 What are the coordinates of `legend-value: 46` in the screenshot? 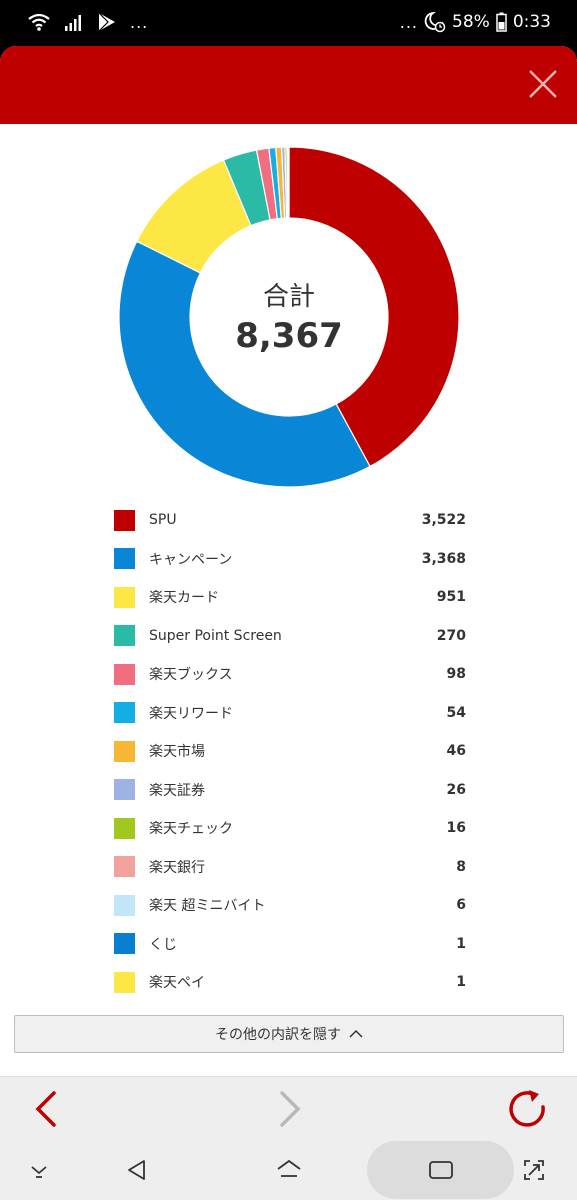 It's located at (456, 751).